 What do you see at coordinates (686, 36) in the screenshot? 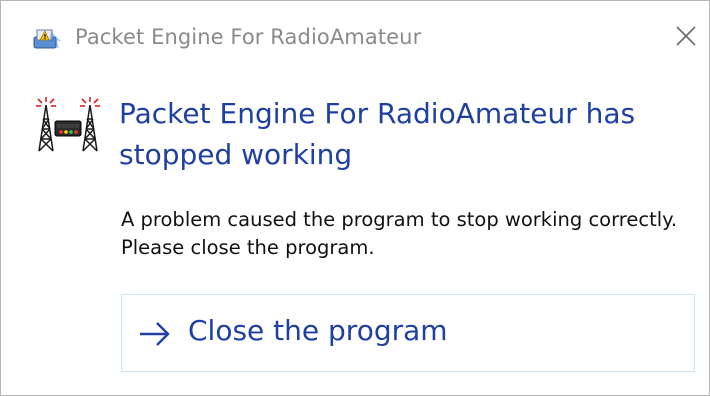
I see `close-icon` at bounding box center [686, 36].